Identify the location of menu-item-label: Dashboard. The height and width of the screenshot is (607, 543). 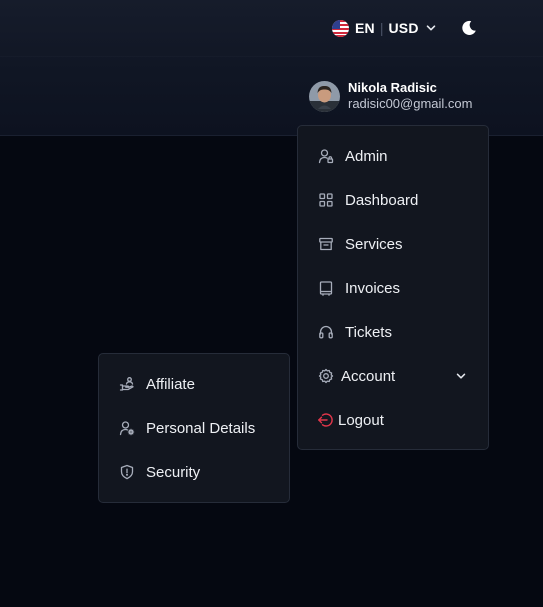
(382, 200).